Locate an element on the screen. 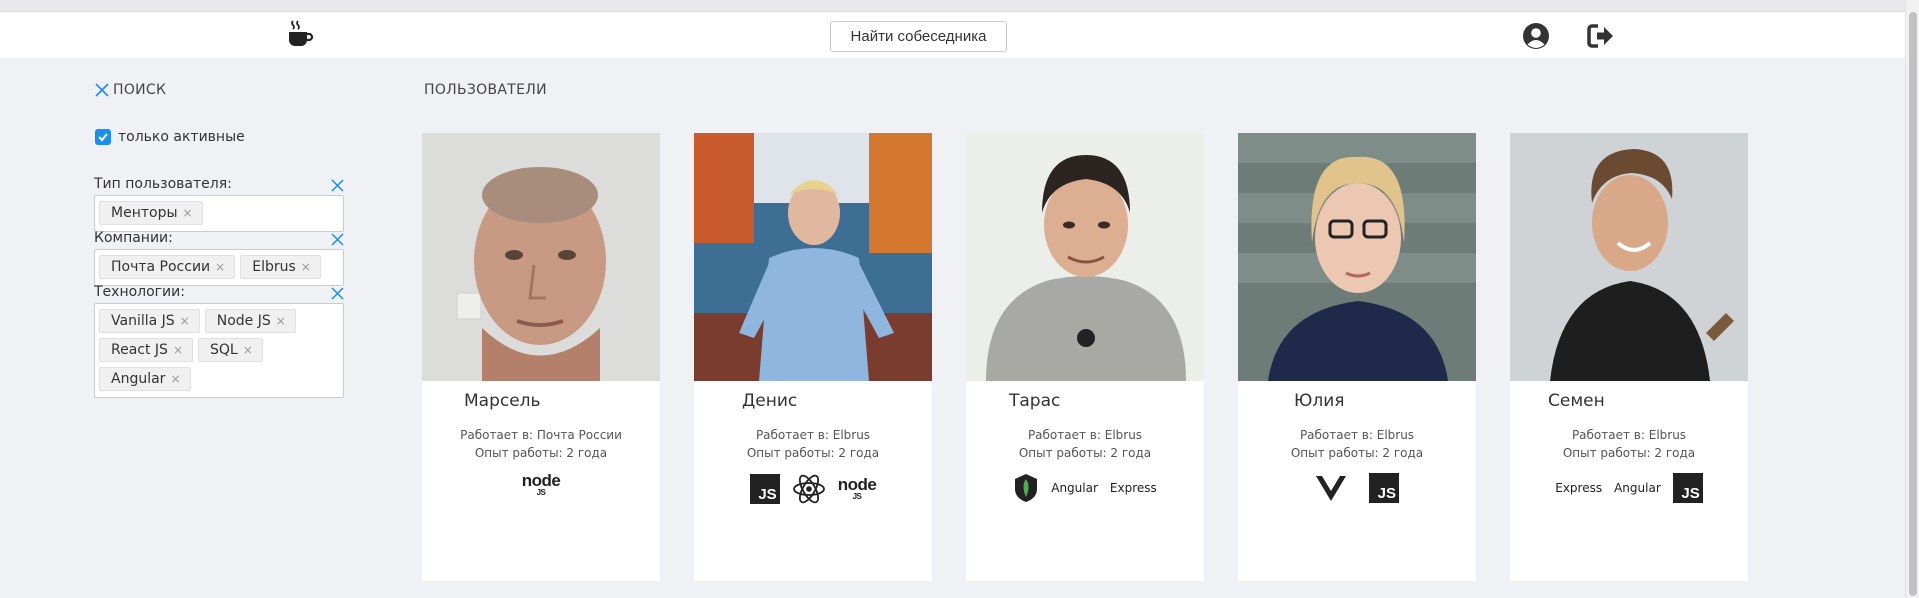 The height and width of the screenshot is (598, 1919). browser-top-strip is located at coordinates (952, 6).